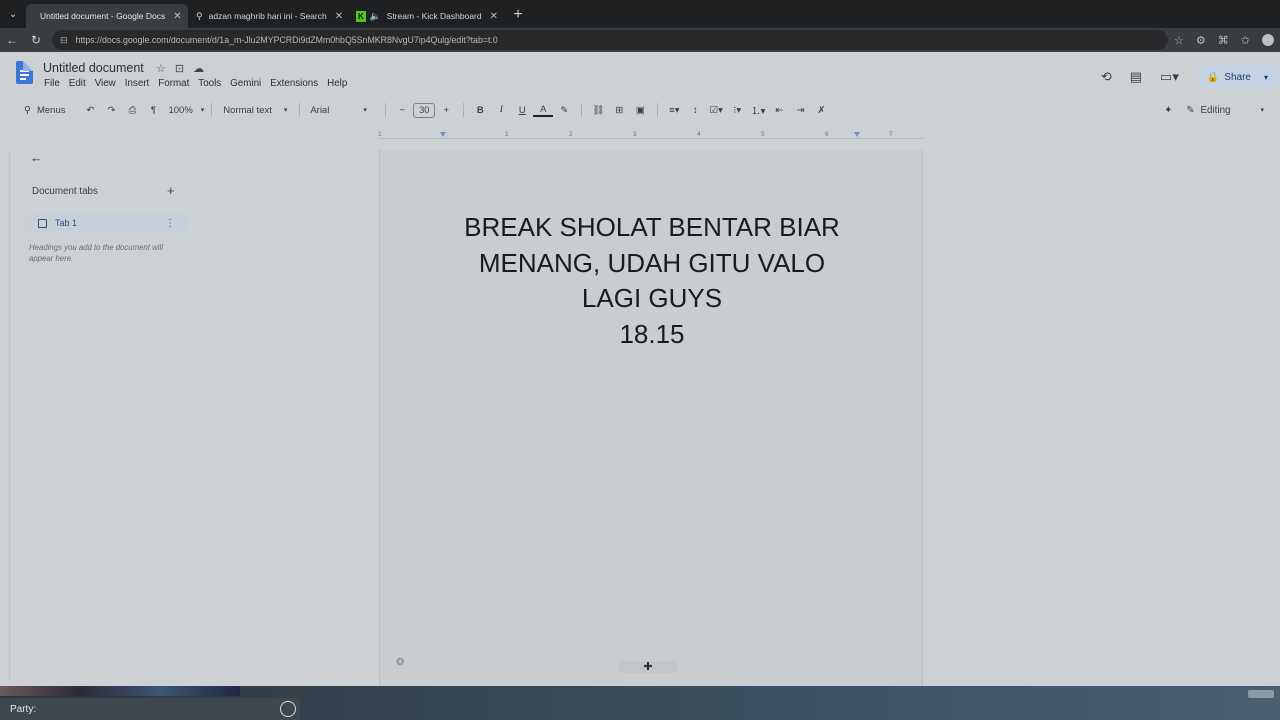  I want to click on font-value: Arial, so click(320, 110).